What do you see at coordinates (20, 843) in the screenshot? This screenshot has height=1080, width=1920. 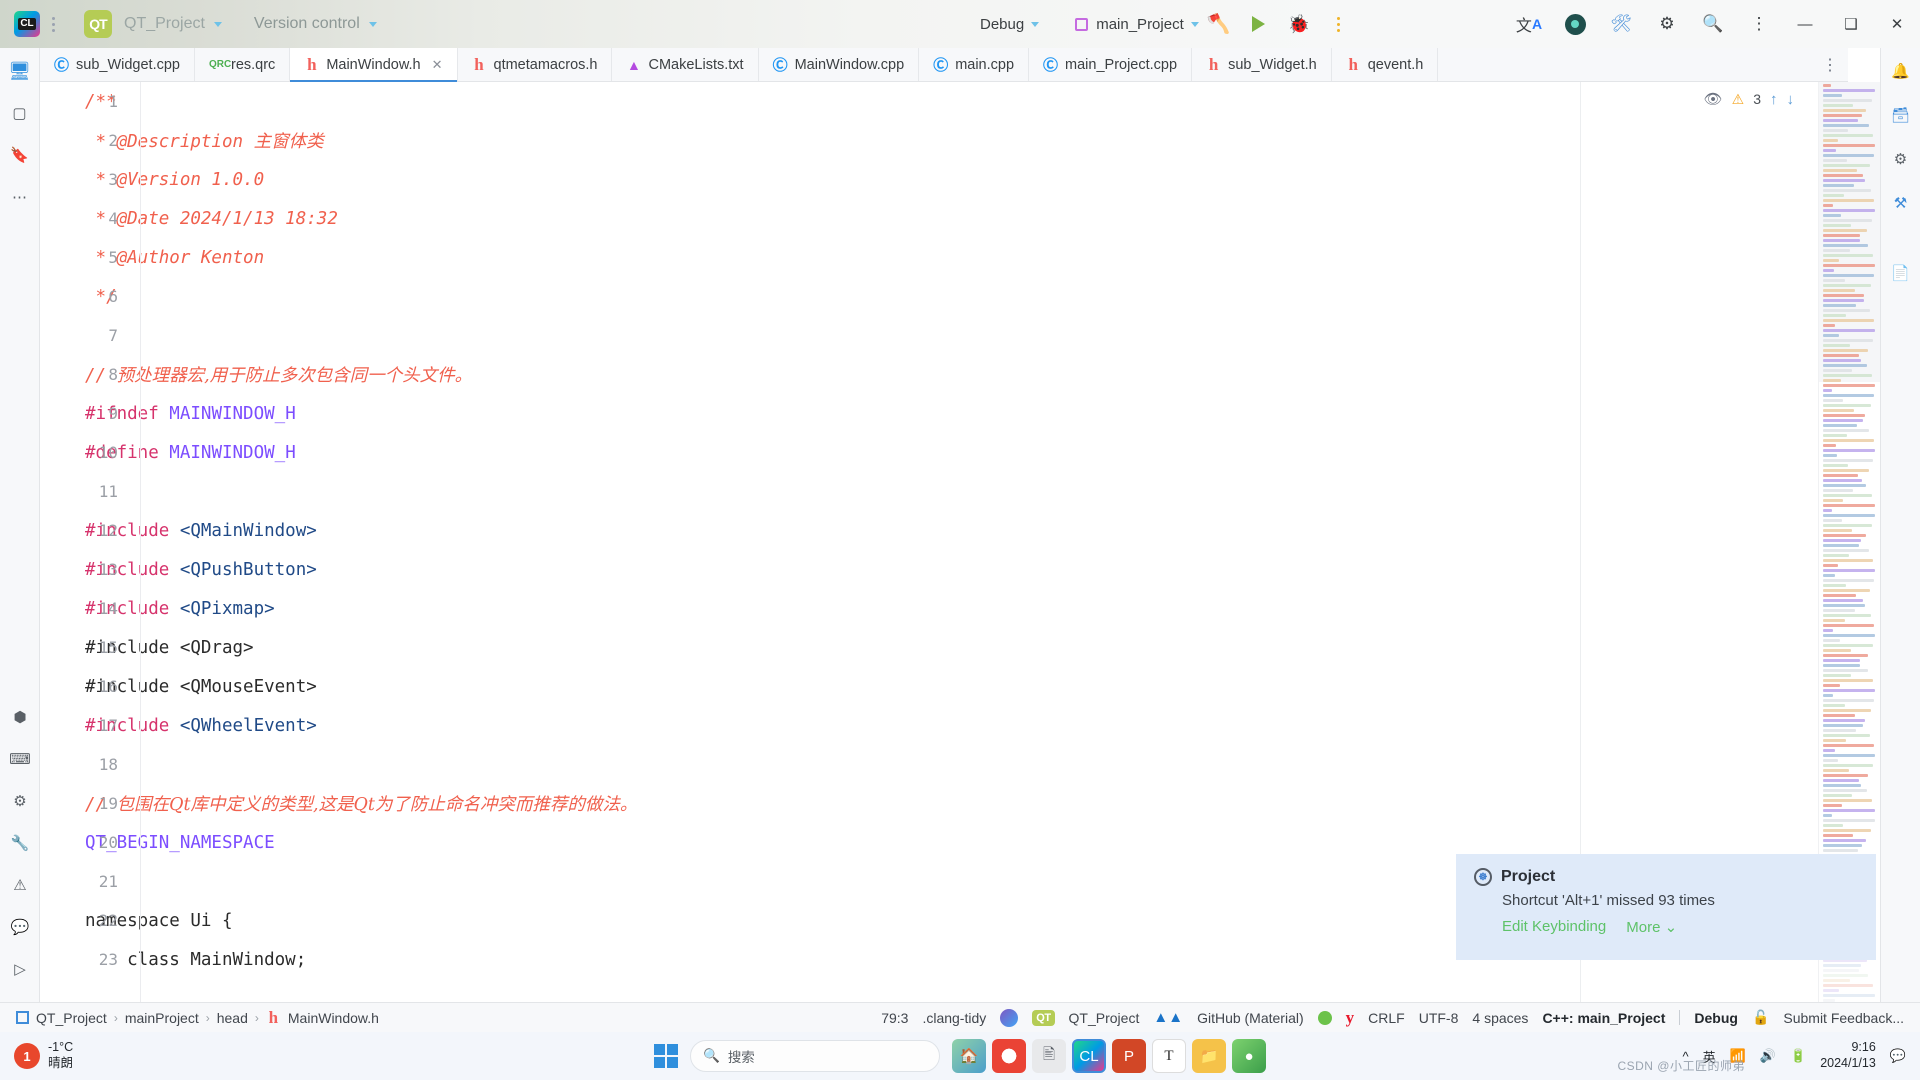 I see `build-tool-icon: 🔧` at bounding box center [20, 843].